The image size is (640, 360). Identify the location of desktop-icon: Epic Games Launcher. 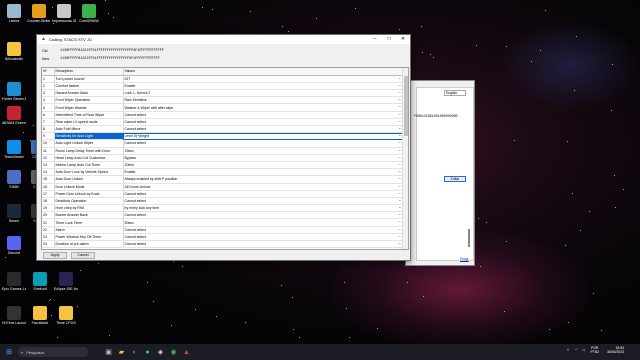
(14, 281).